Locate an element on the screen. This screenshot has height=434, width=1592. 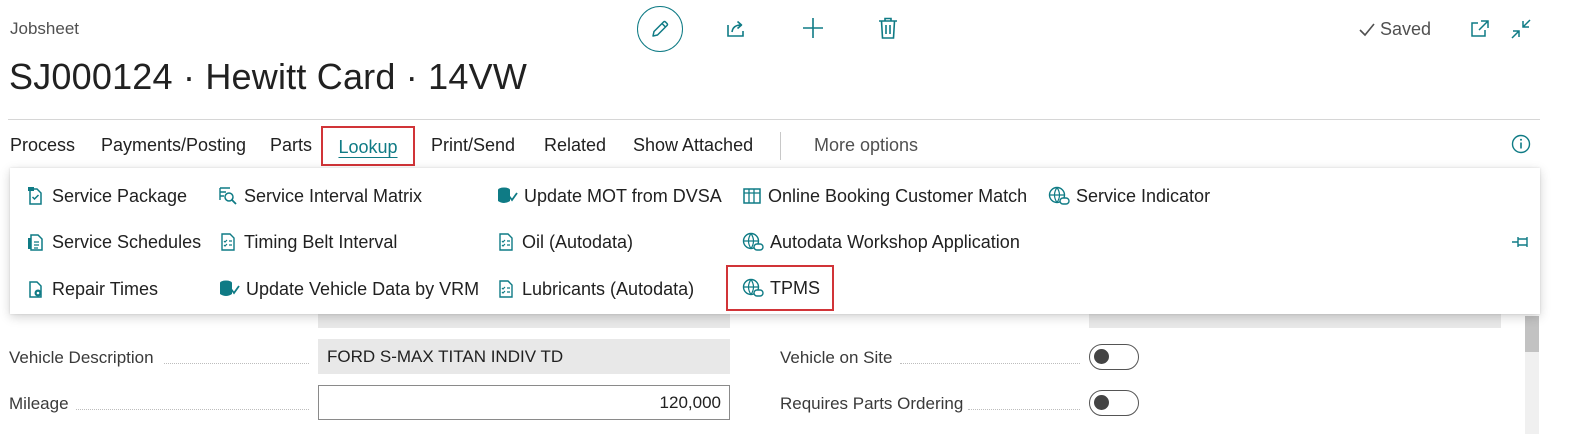
menu-item-tpms: TPMS is located at coordinates (780, 288).